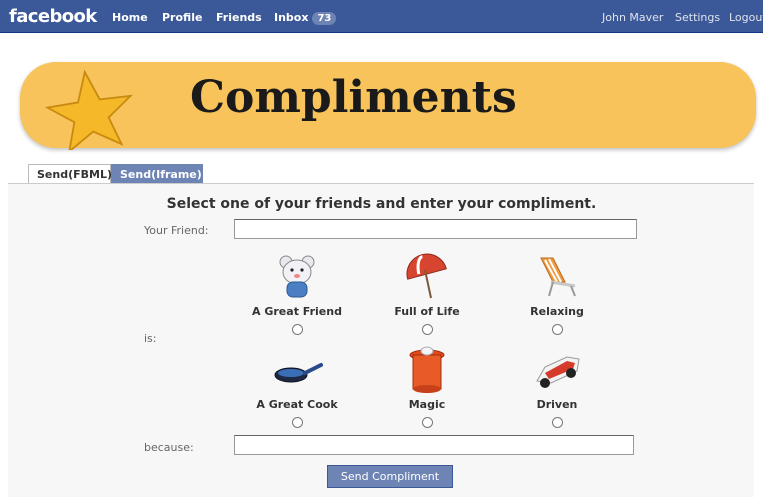 This screenshot has width=763, height=497. What do you see at coordinates (558, 277) in the screenshot?
I see `beach-chair-icon` at bounding box center [558, 277].